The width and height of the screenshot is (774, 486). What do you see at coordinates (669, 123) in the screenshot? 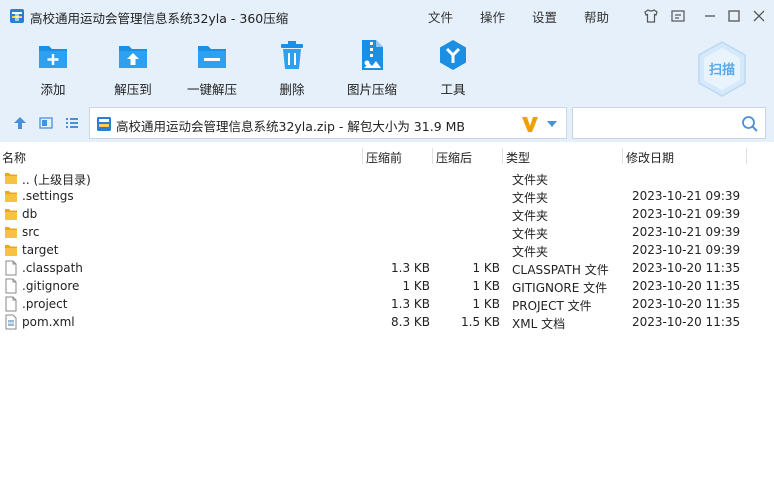
I see `search-box` at bounding box center [669, 123].